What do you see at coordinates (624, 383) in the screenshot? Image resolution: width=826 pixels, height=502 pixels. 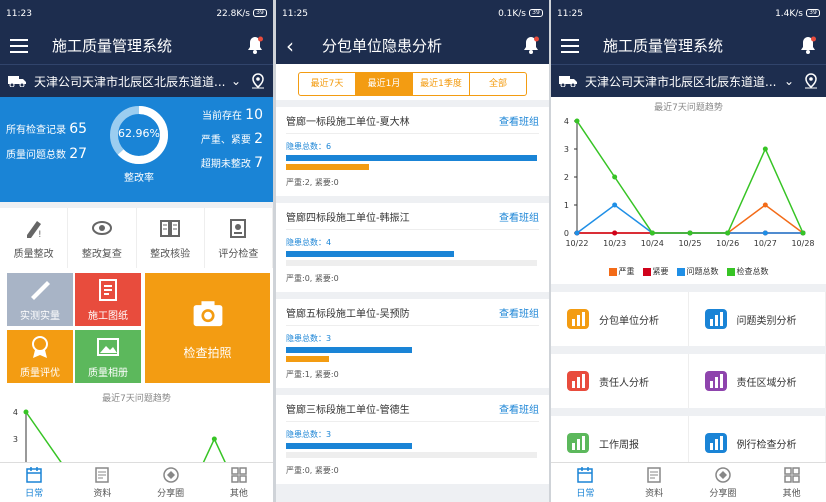 I see `menu-item-label: 责任人分析` at bounding box center [624, 383].